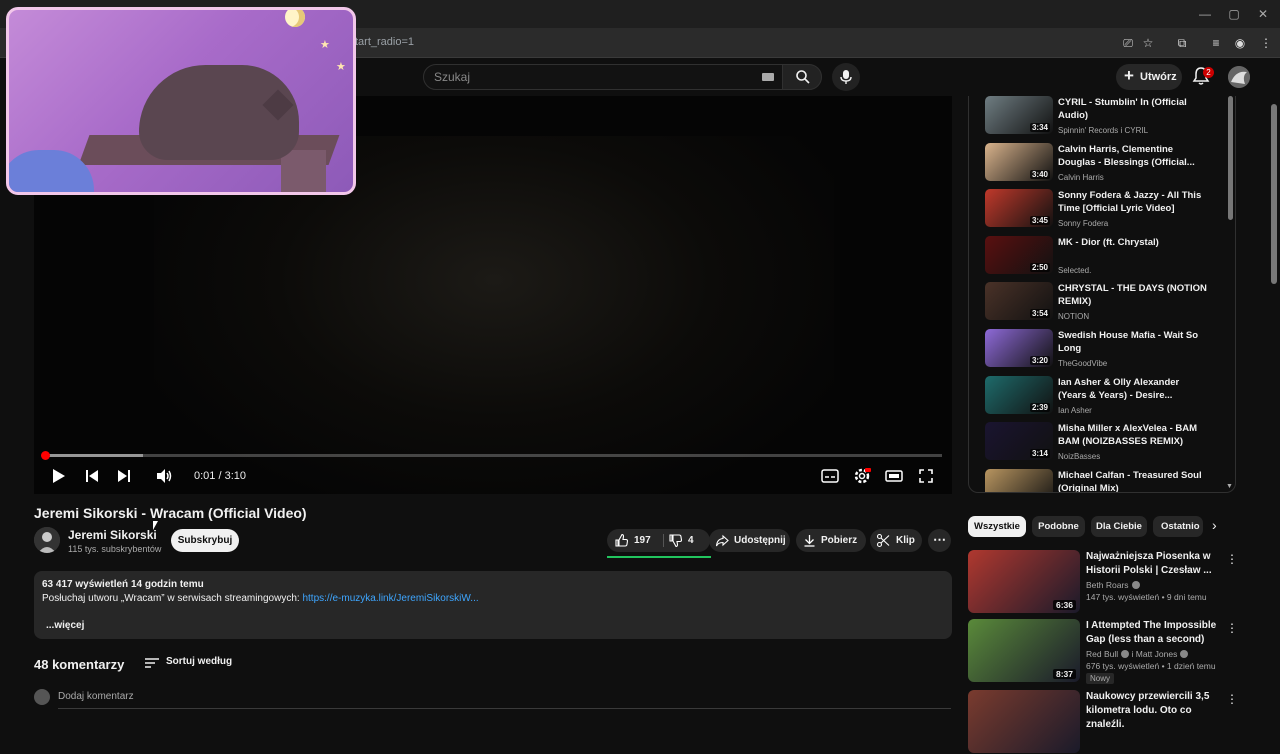 This screenshot has width=1280, height=754. I want to click on chip-for-you: Dla Ciebie, so click(1119, 526).